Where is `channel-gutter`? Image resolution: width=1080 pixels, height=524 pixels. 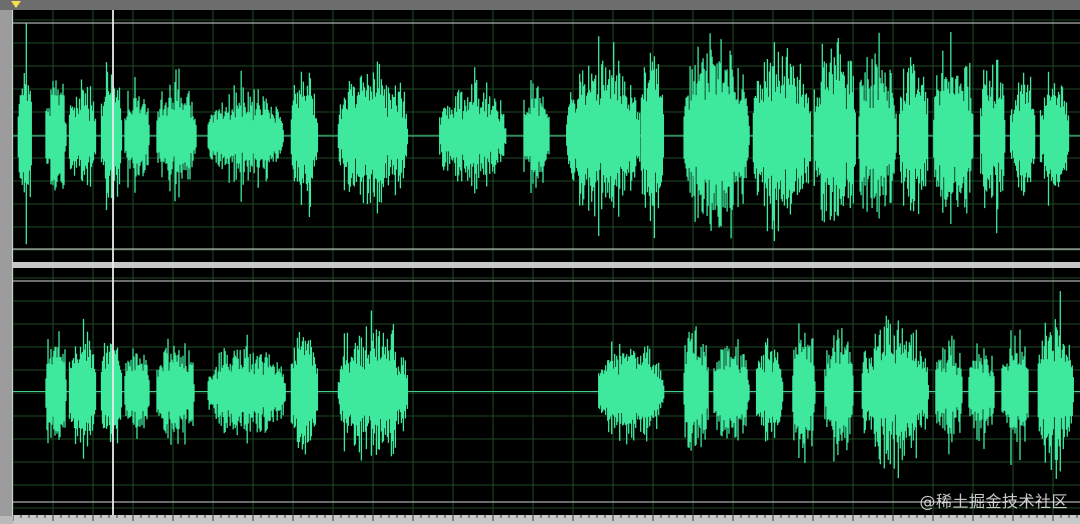
channel-gutter is located at coordinates (6, 263).